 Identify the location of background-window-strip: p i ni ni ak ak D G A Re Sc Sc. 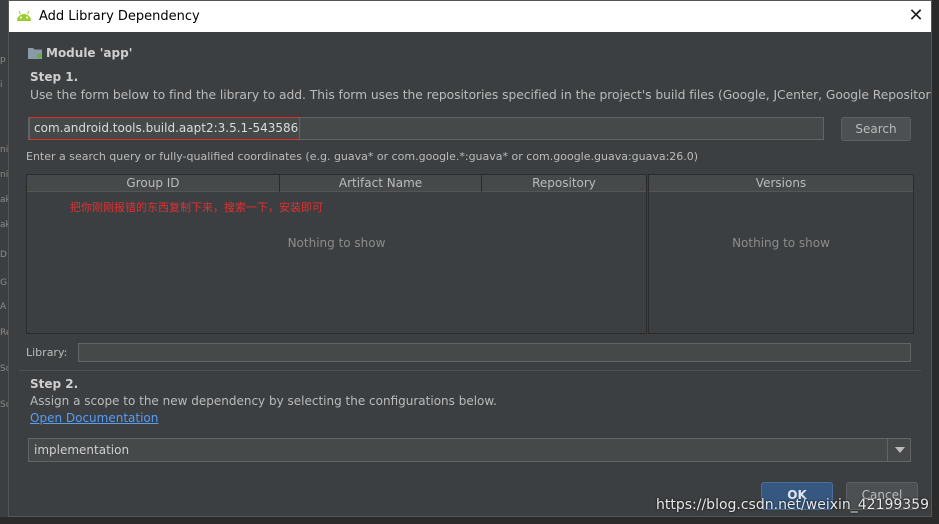
(4, 262).